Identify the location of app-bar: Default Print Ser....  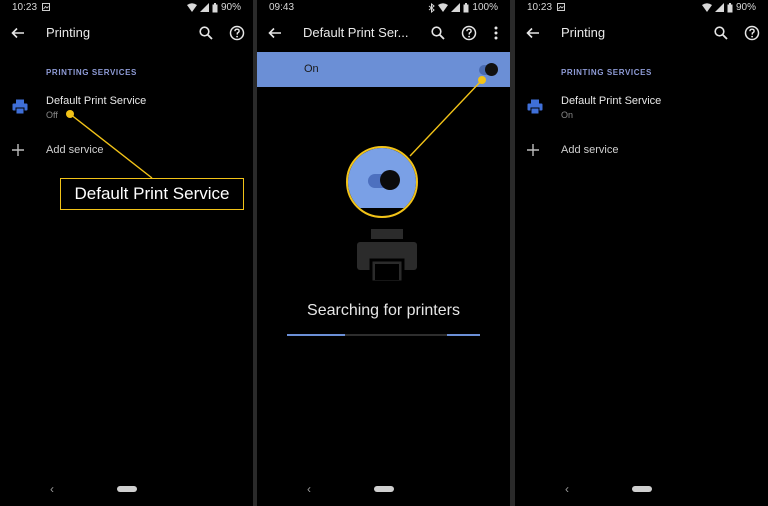
(383, 33).